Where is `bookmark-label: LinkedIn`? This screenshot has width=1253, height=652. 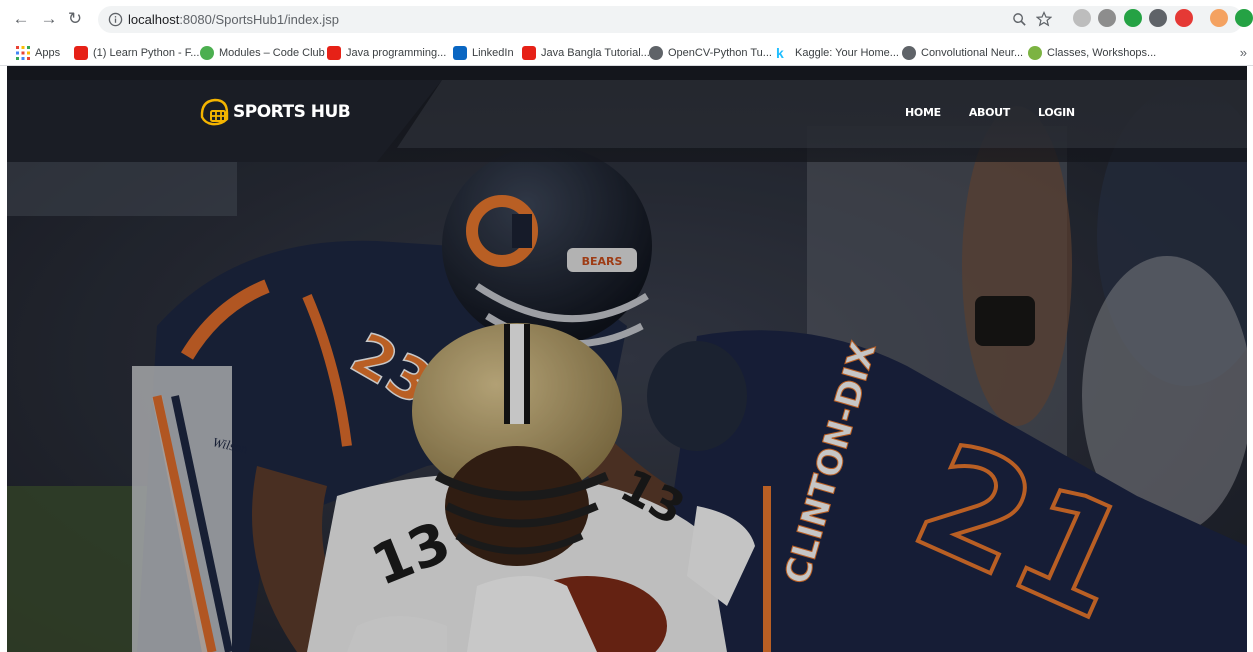 bookmark-label: LinkedIn is located at coordinates (493, 53).